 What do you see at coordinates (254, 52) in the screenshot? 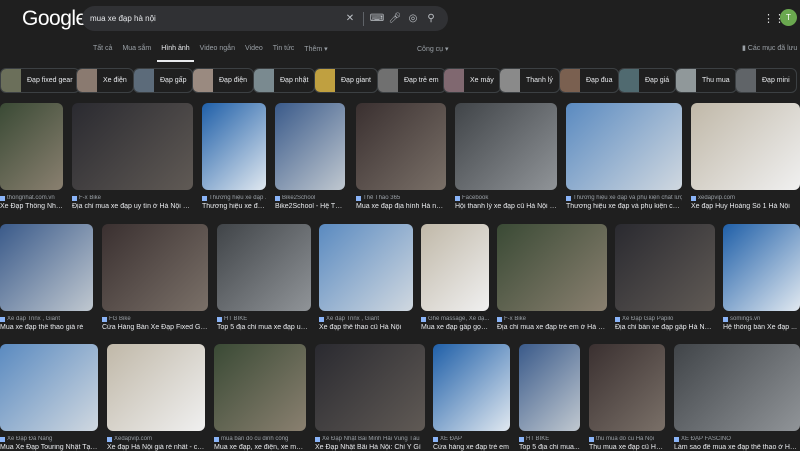
I see `tab-4: Video` at bounding box center [254, 52].